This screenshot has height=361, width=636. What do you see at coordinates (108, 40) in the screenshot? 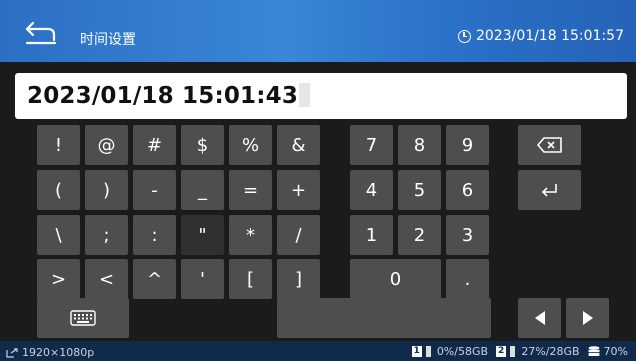
I see `page-title: 时间设置` at bounding box center [108, 40].